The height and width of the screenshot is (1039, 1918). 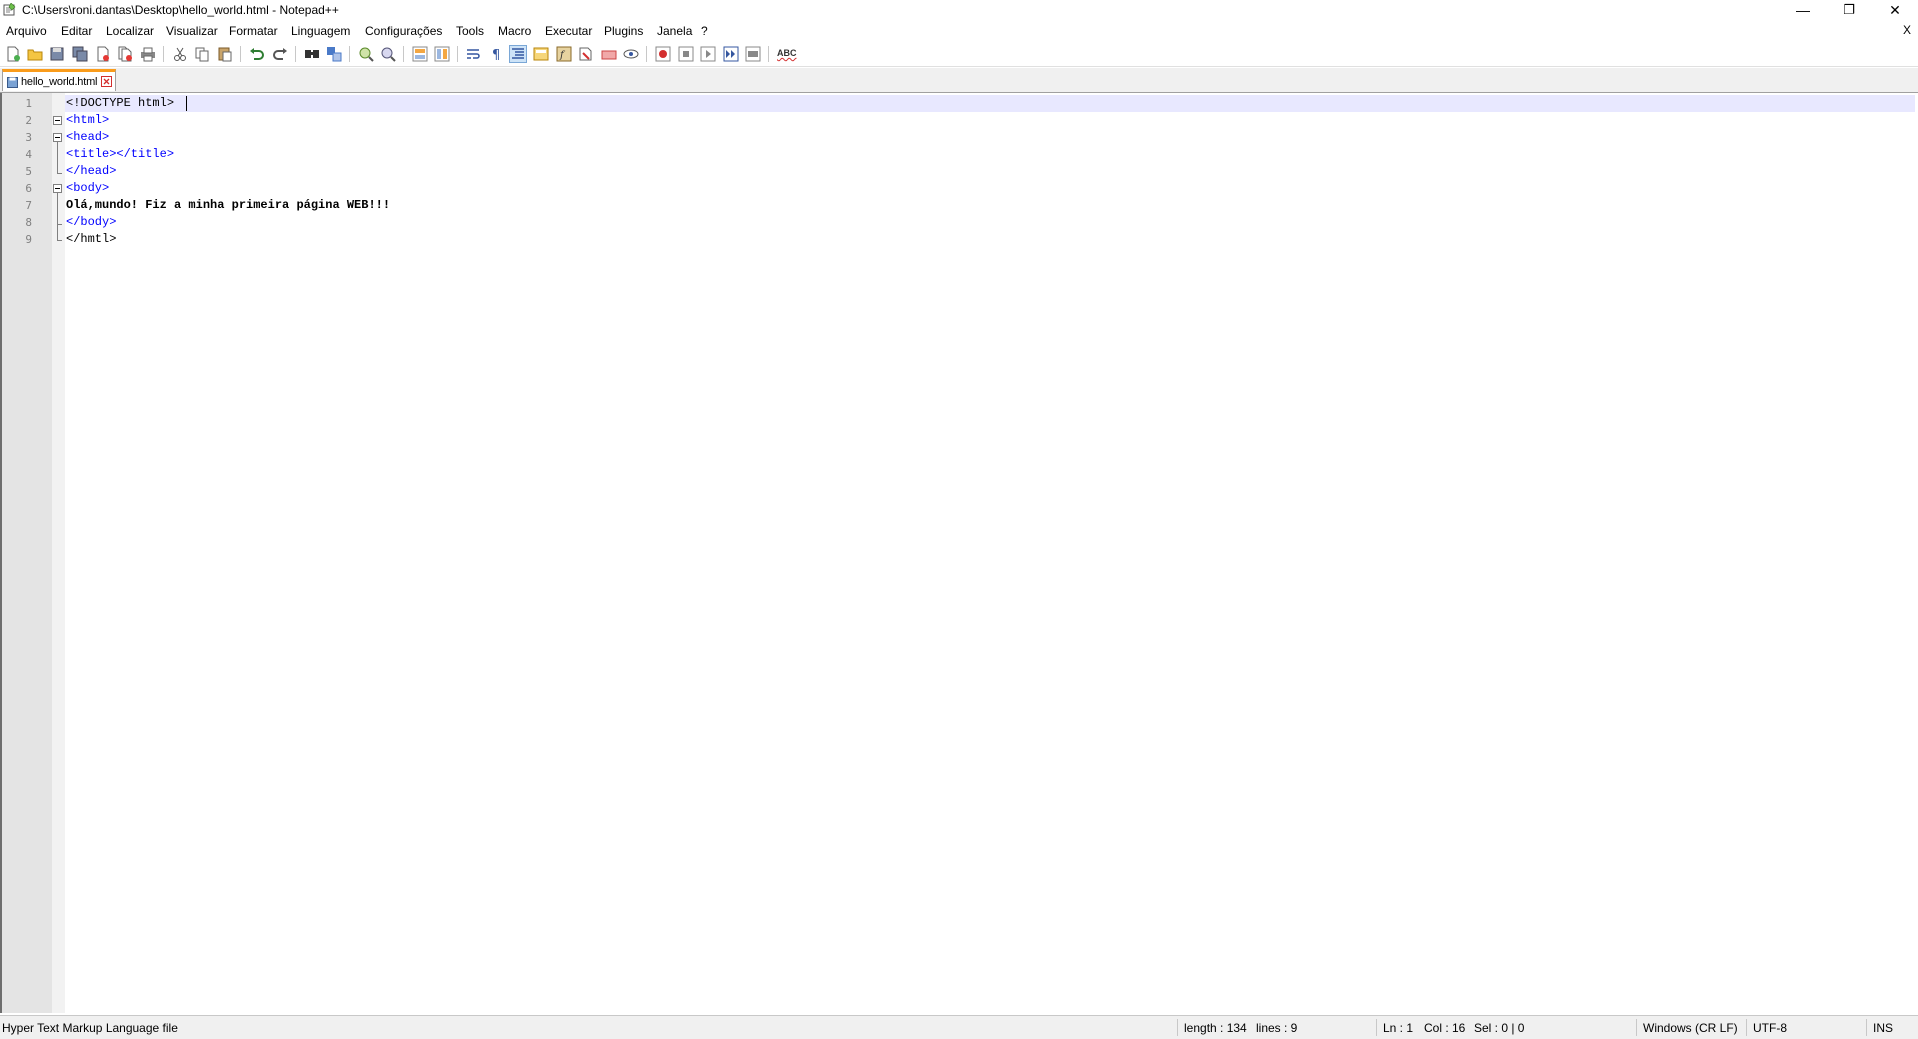 I want to click on line-number: 7, so click(x=28, y=205).